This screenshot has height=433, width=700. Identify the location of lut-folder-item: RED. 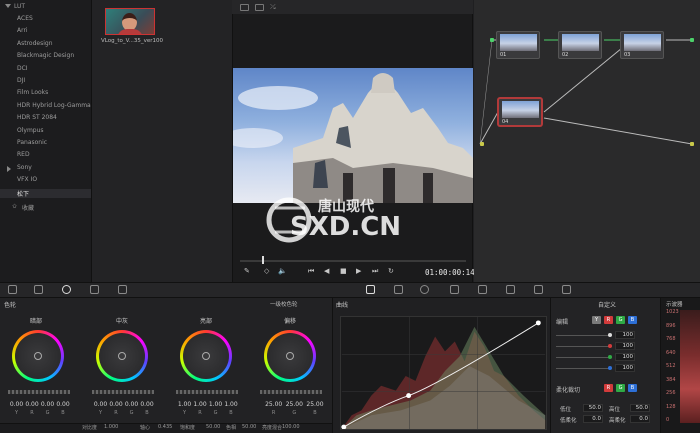
(23, 154).